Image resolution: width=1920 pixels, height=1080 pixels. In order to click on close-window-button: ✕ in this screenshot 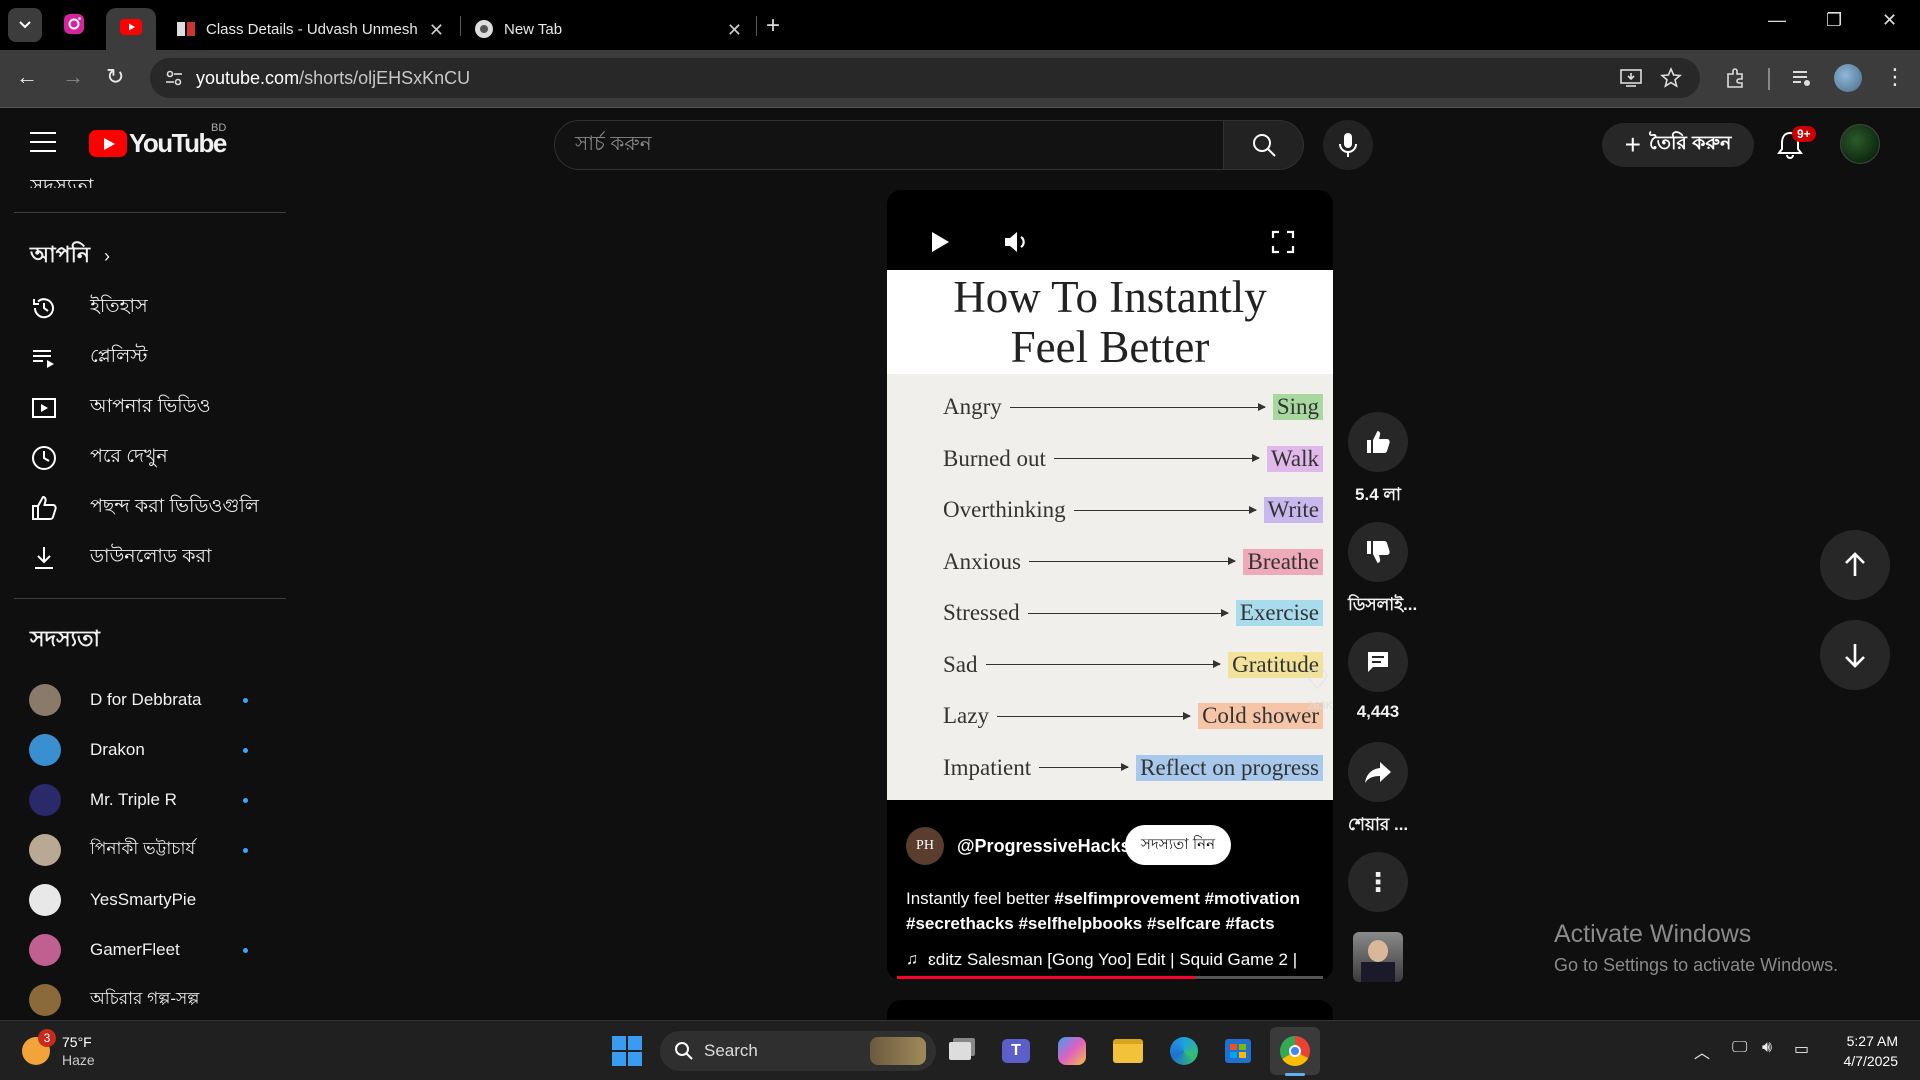, I will do `click(1889, 20)`.